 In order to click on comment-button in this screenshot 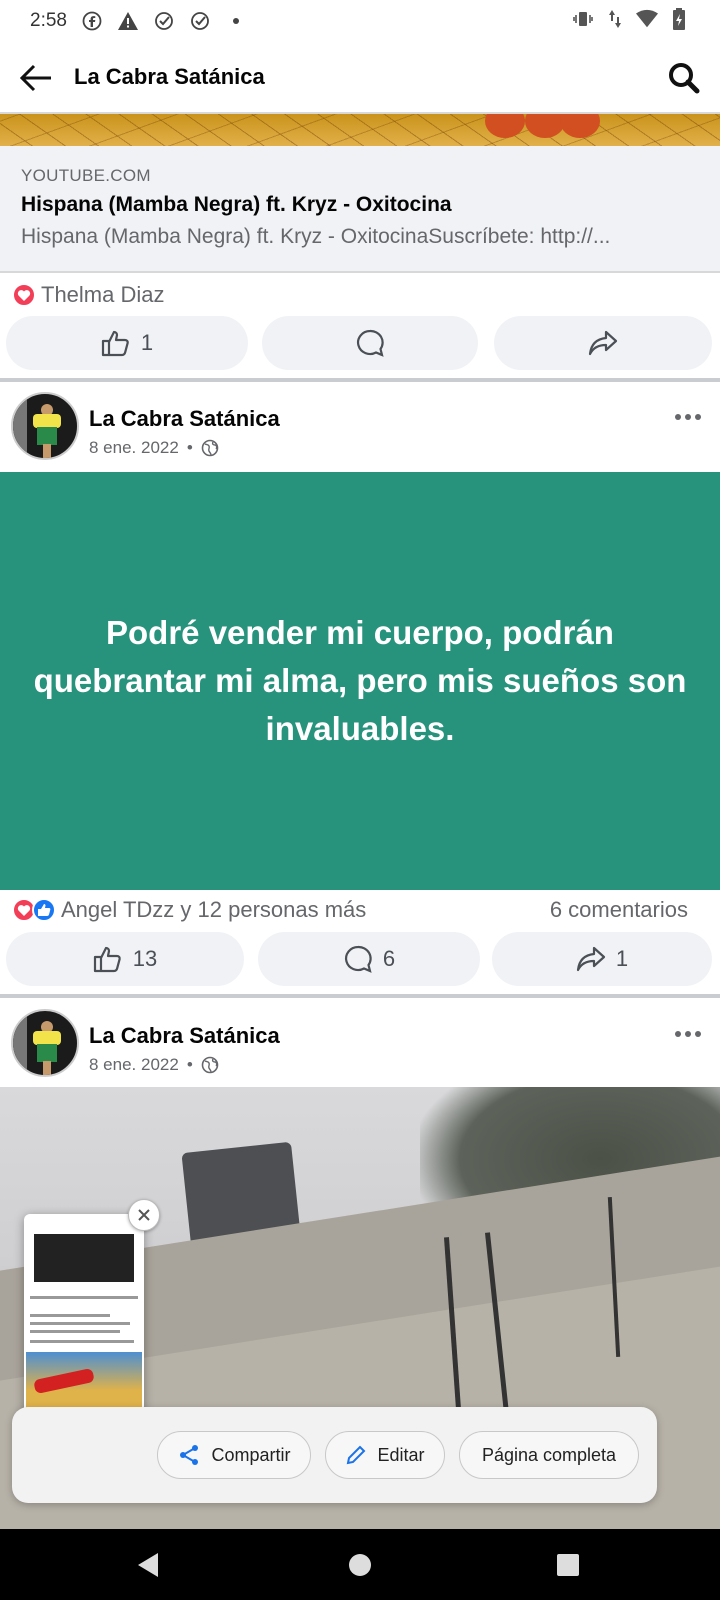, I will do `click(370, 343)`.